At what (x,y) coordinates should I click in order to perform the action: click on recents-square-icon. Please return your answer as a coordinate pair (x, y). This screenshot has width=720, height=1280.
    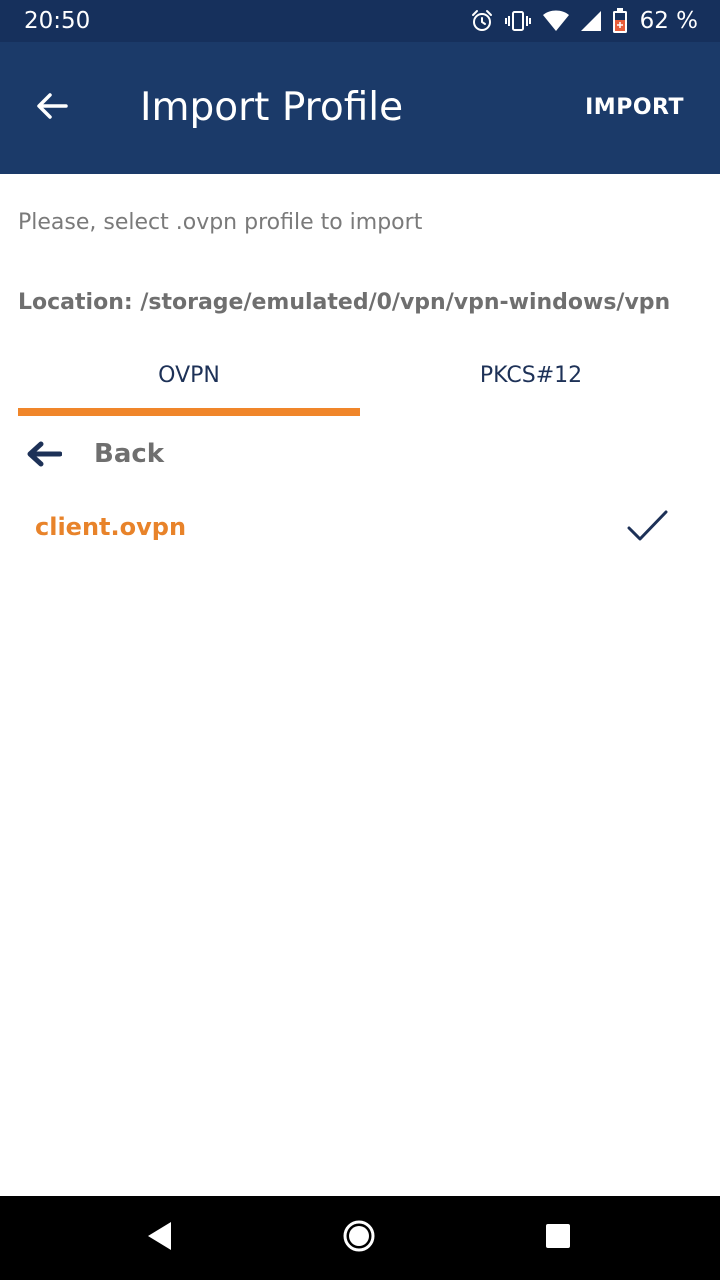
    Looking at the image, I should click on (558, 1238).